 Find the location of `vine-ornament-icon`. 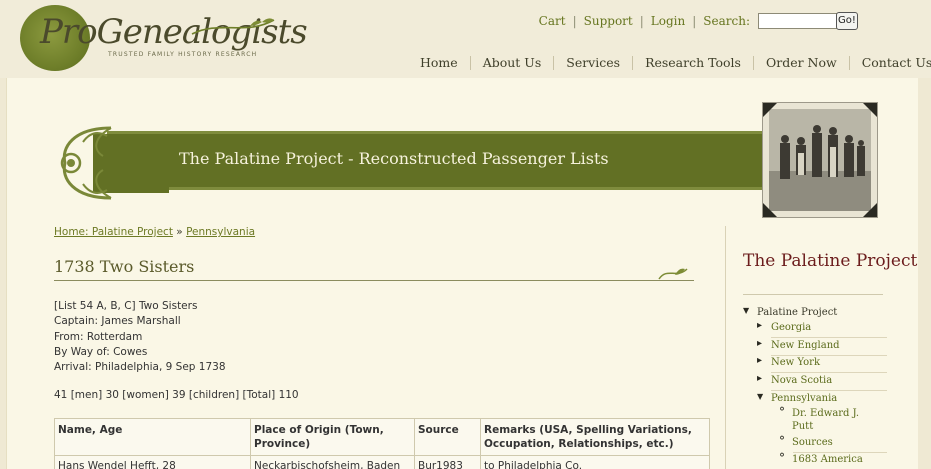

vine-ornament-icon is located at coordinates (233, 26).